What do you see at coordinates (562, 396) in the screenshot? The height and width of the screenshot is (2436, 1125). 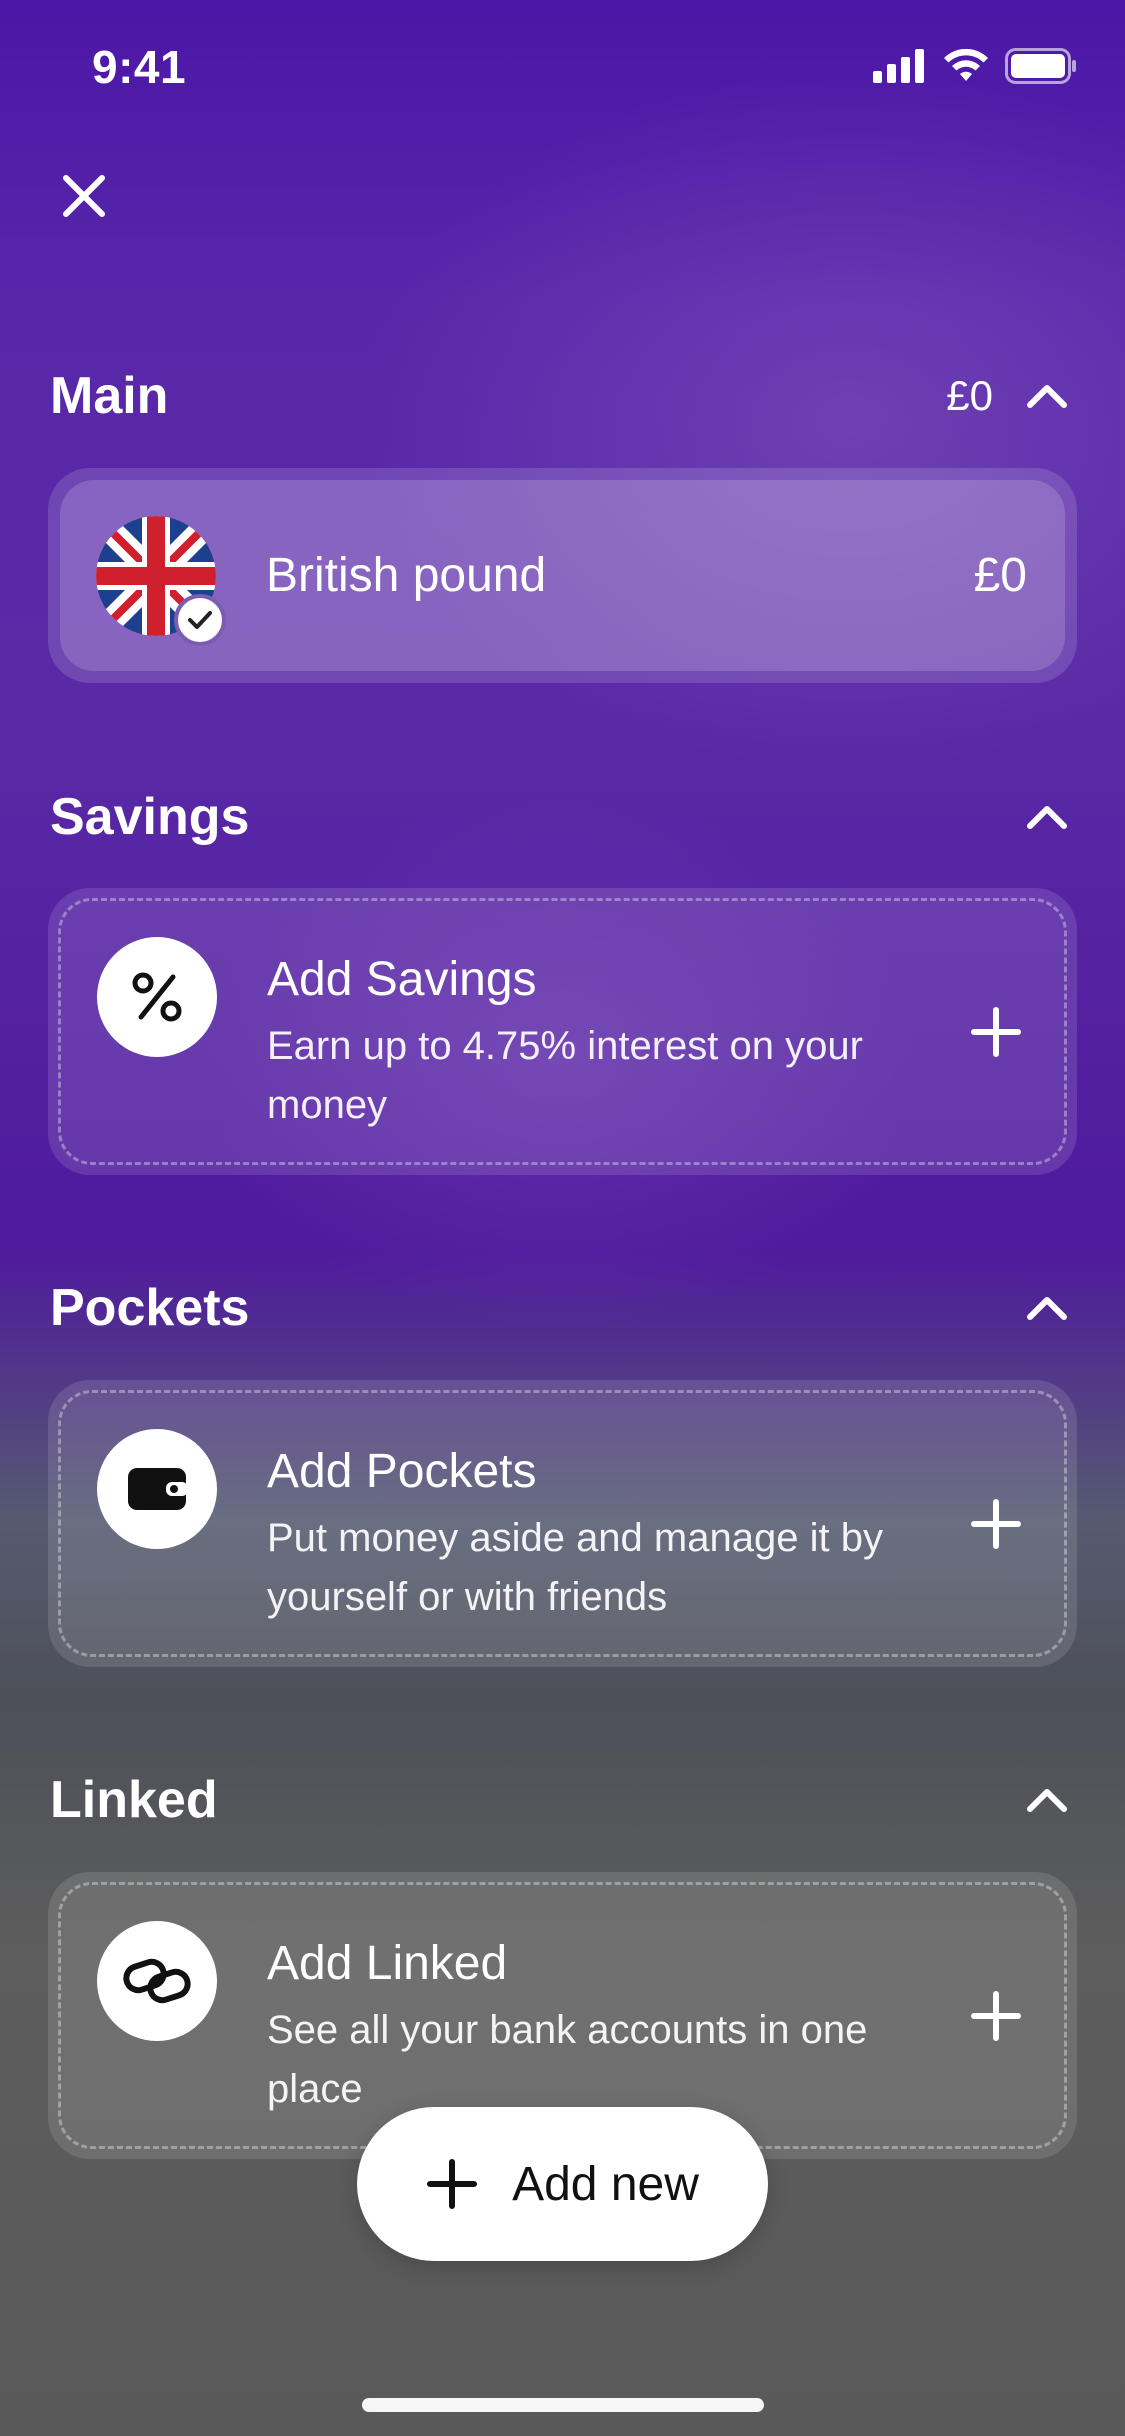 I see `main-section-header: Main £0` at bounding box center [562, 396].